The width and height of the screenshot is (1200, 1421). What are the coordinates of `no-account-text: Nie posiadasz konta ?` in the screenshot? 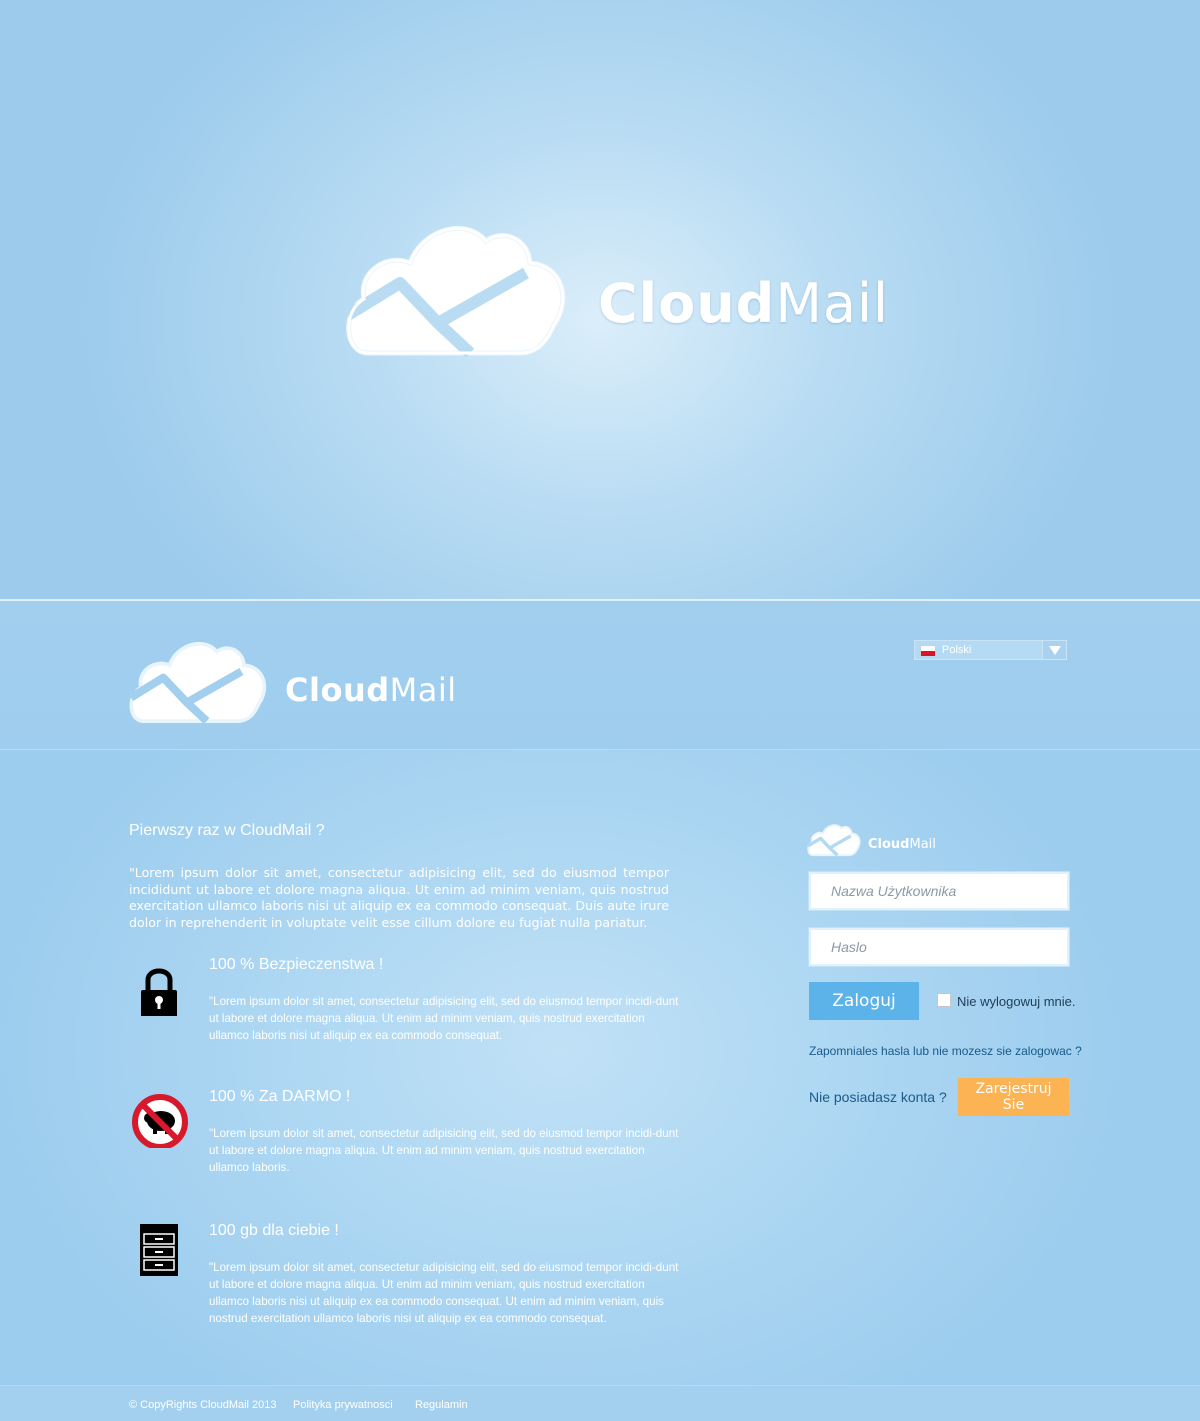 It's located at (878, 1097).